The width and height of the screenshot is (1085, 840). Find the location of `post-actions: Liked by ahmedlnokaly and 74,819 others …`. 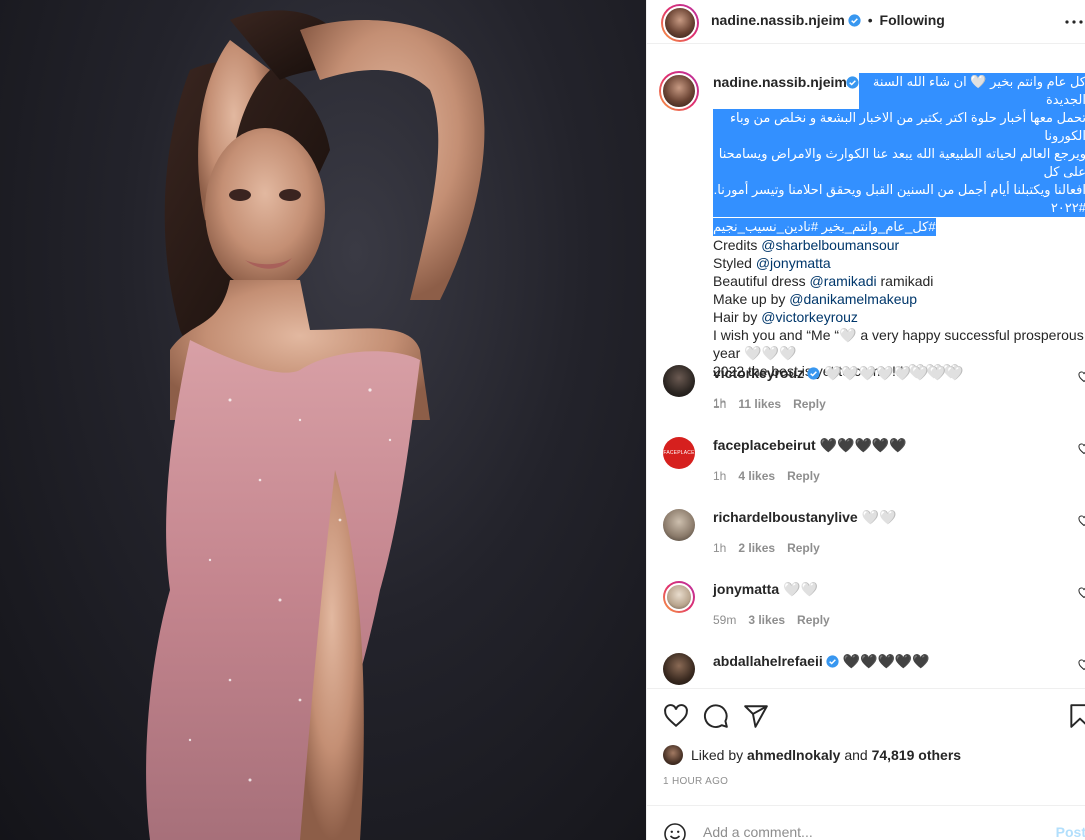

post-actions: Liked by ahmedlnokaly and 74,819 others … is located at coordinates (866, 764).